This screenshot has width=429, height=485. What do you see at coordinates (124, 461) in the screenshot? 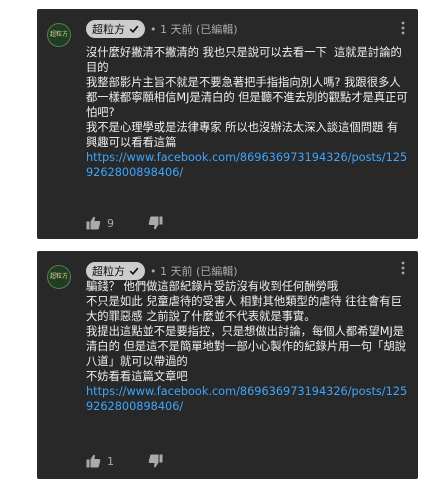
I see `comment-actions: 1` at bounding box center [124, 461].